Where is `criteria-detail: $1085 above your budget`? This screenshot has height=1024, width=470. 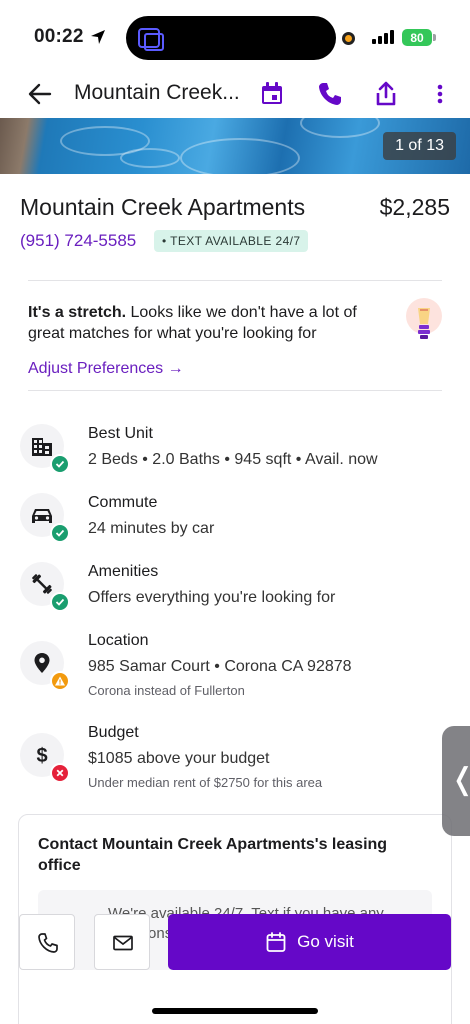
criteria-detail: $1085 above your budget is located at coordinates (179, 758).